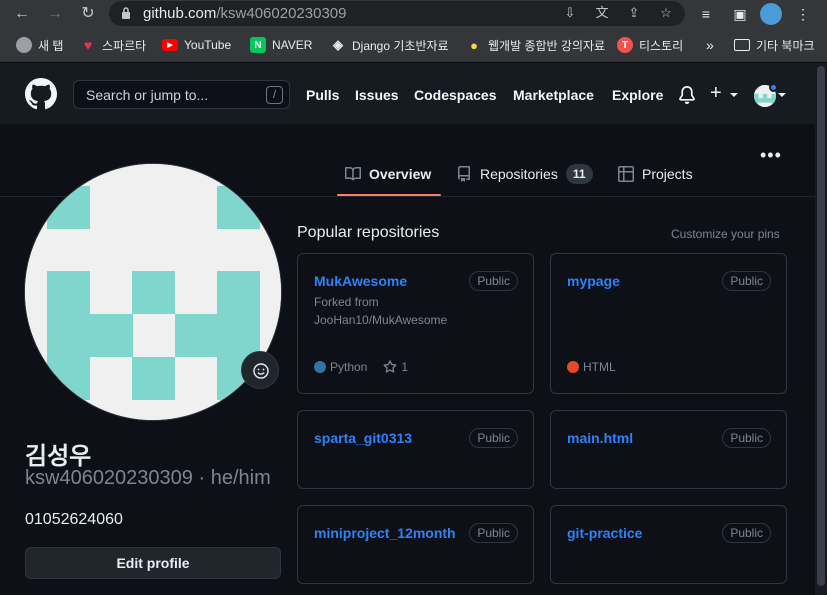 The width and height of the screenshot is (827, 595). I want to click on profile-login: ksw406020230309 · he/him, so click(148, 478).